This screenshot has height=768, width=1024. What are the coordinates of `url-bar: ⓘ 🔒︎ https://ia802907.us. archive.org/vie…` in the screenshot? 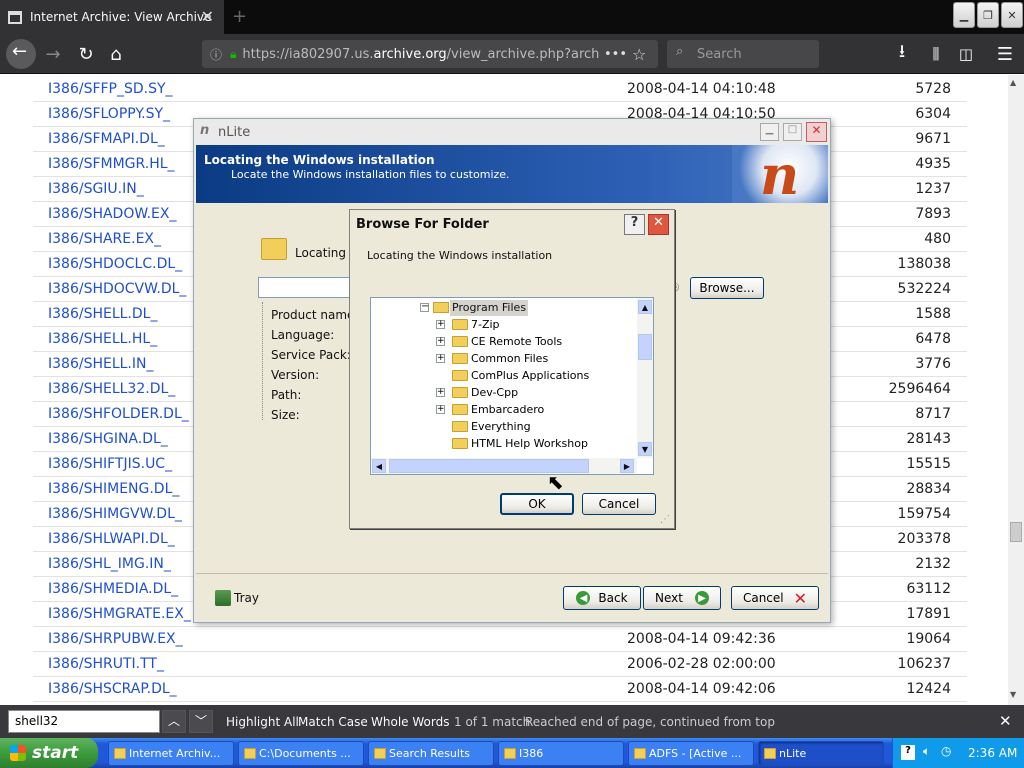 It's located at (430, 54).